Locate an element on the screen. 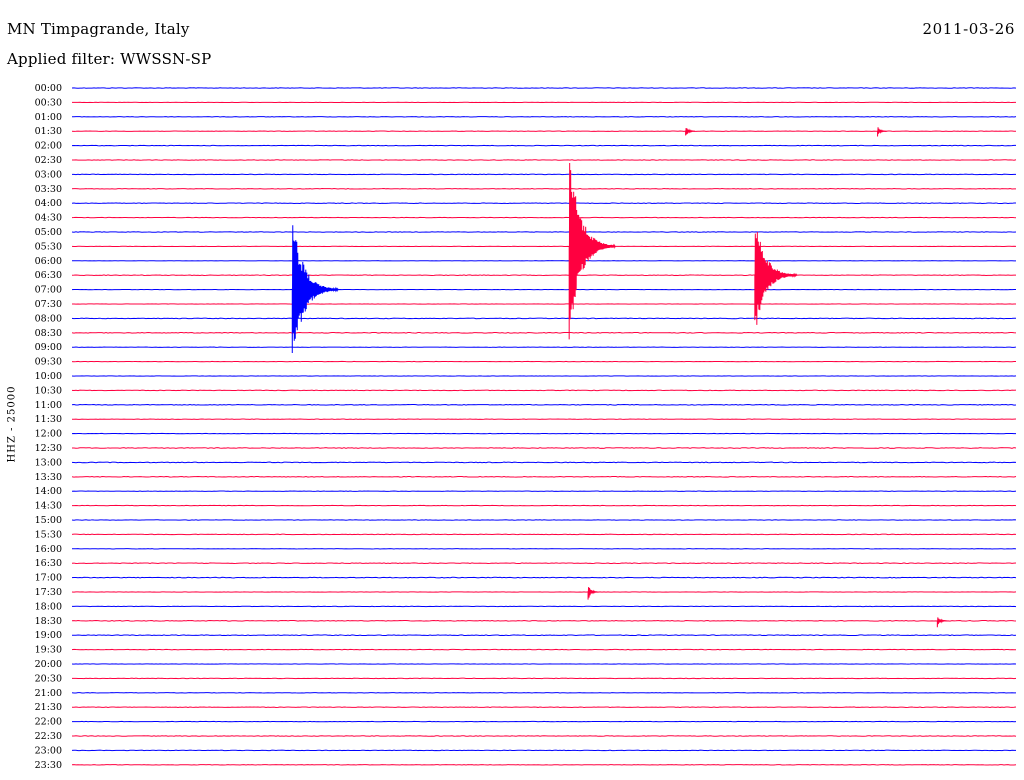 This screenshot has height=780, width=1024. row-label: 14:00 is located at coordinates (48, 491).